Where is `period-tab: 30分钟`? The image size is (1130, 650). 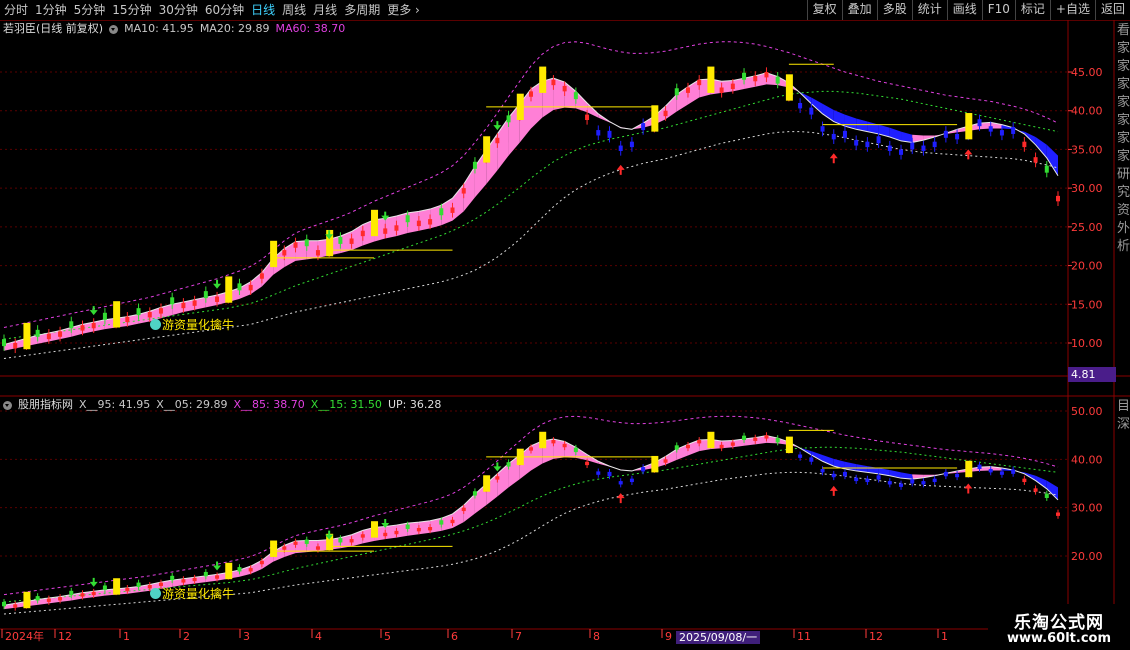 period-tab: 30分钟 is located at coordinates (178, 10).